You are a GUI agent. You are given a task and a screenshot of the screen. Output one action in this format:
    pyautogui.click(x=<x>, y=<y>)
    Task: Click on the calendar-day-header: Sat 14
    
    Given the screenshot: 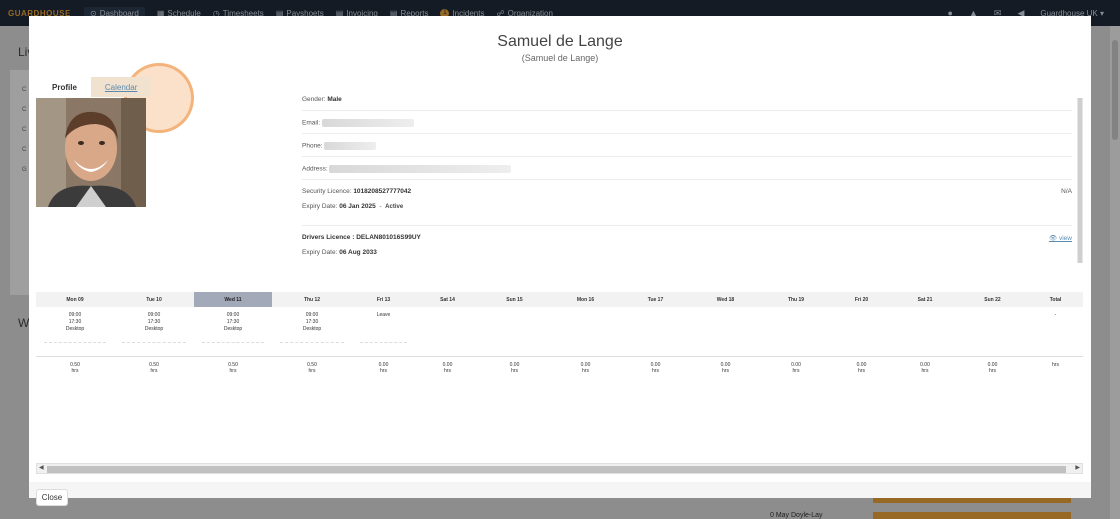 What is the action you would take?
    pyautogui.click(x=447, y=299)
    